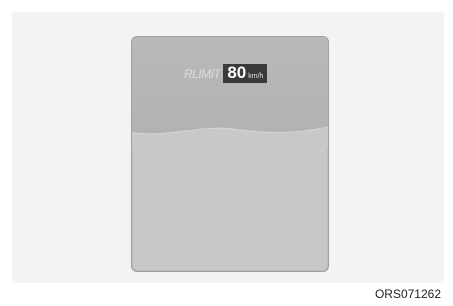 The width and height of the screenshot is (453, 306). Describe the element at coordinates (237, 72) in the screenshot. I see `speed-limit-value: 80` at that location.